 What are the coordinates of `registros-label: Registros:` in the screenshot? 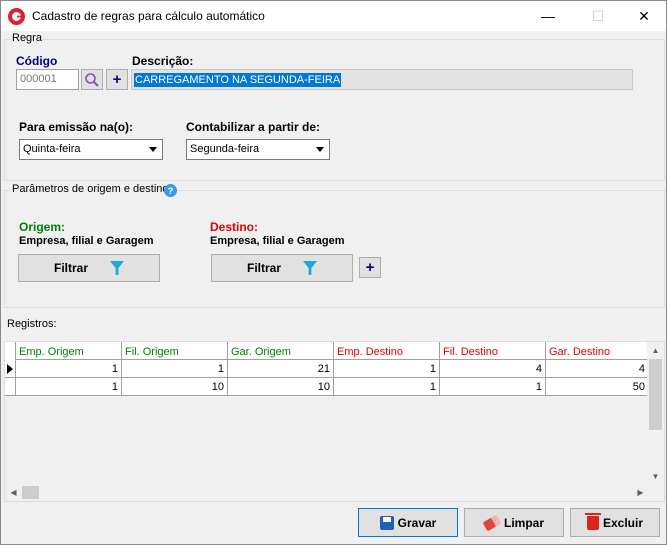 It's located at (32, 324).